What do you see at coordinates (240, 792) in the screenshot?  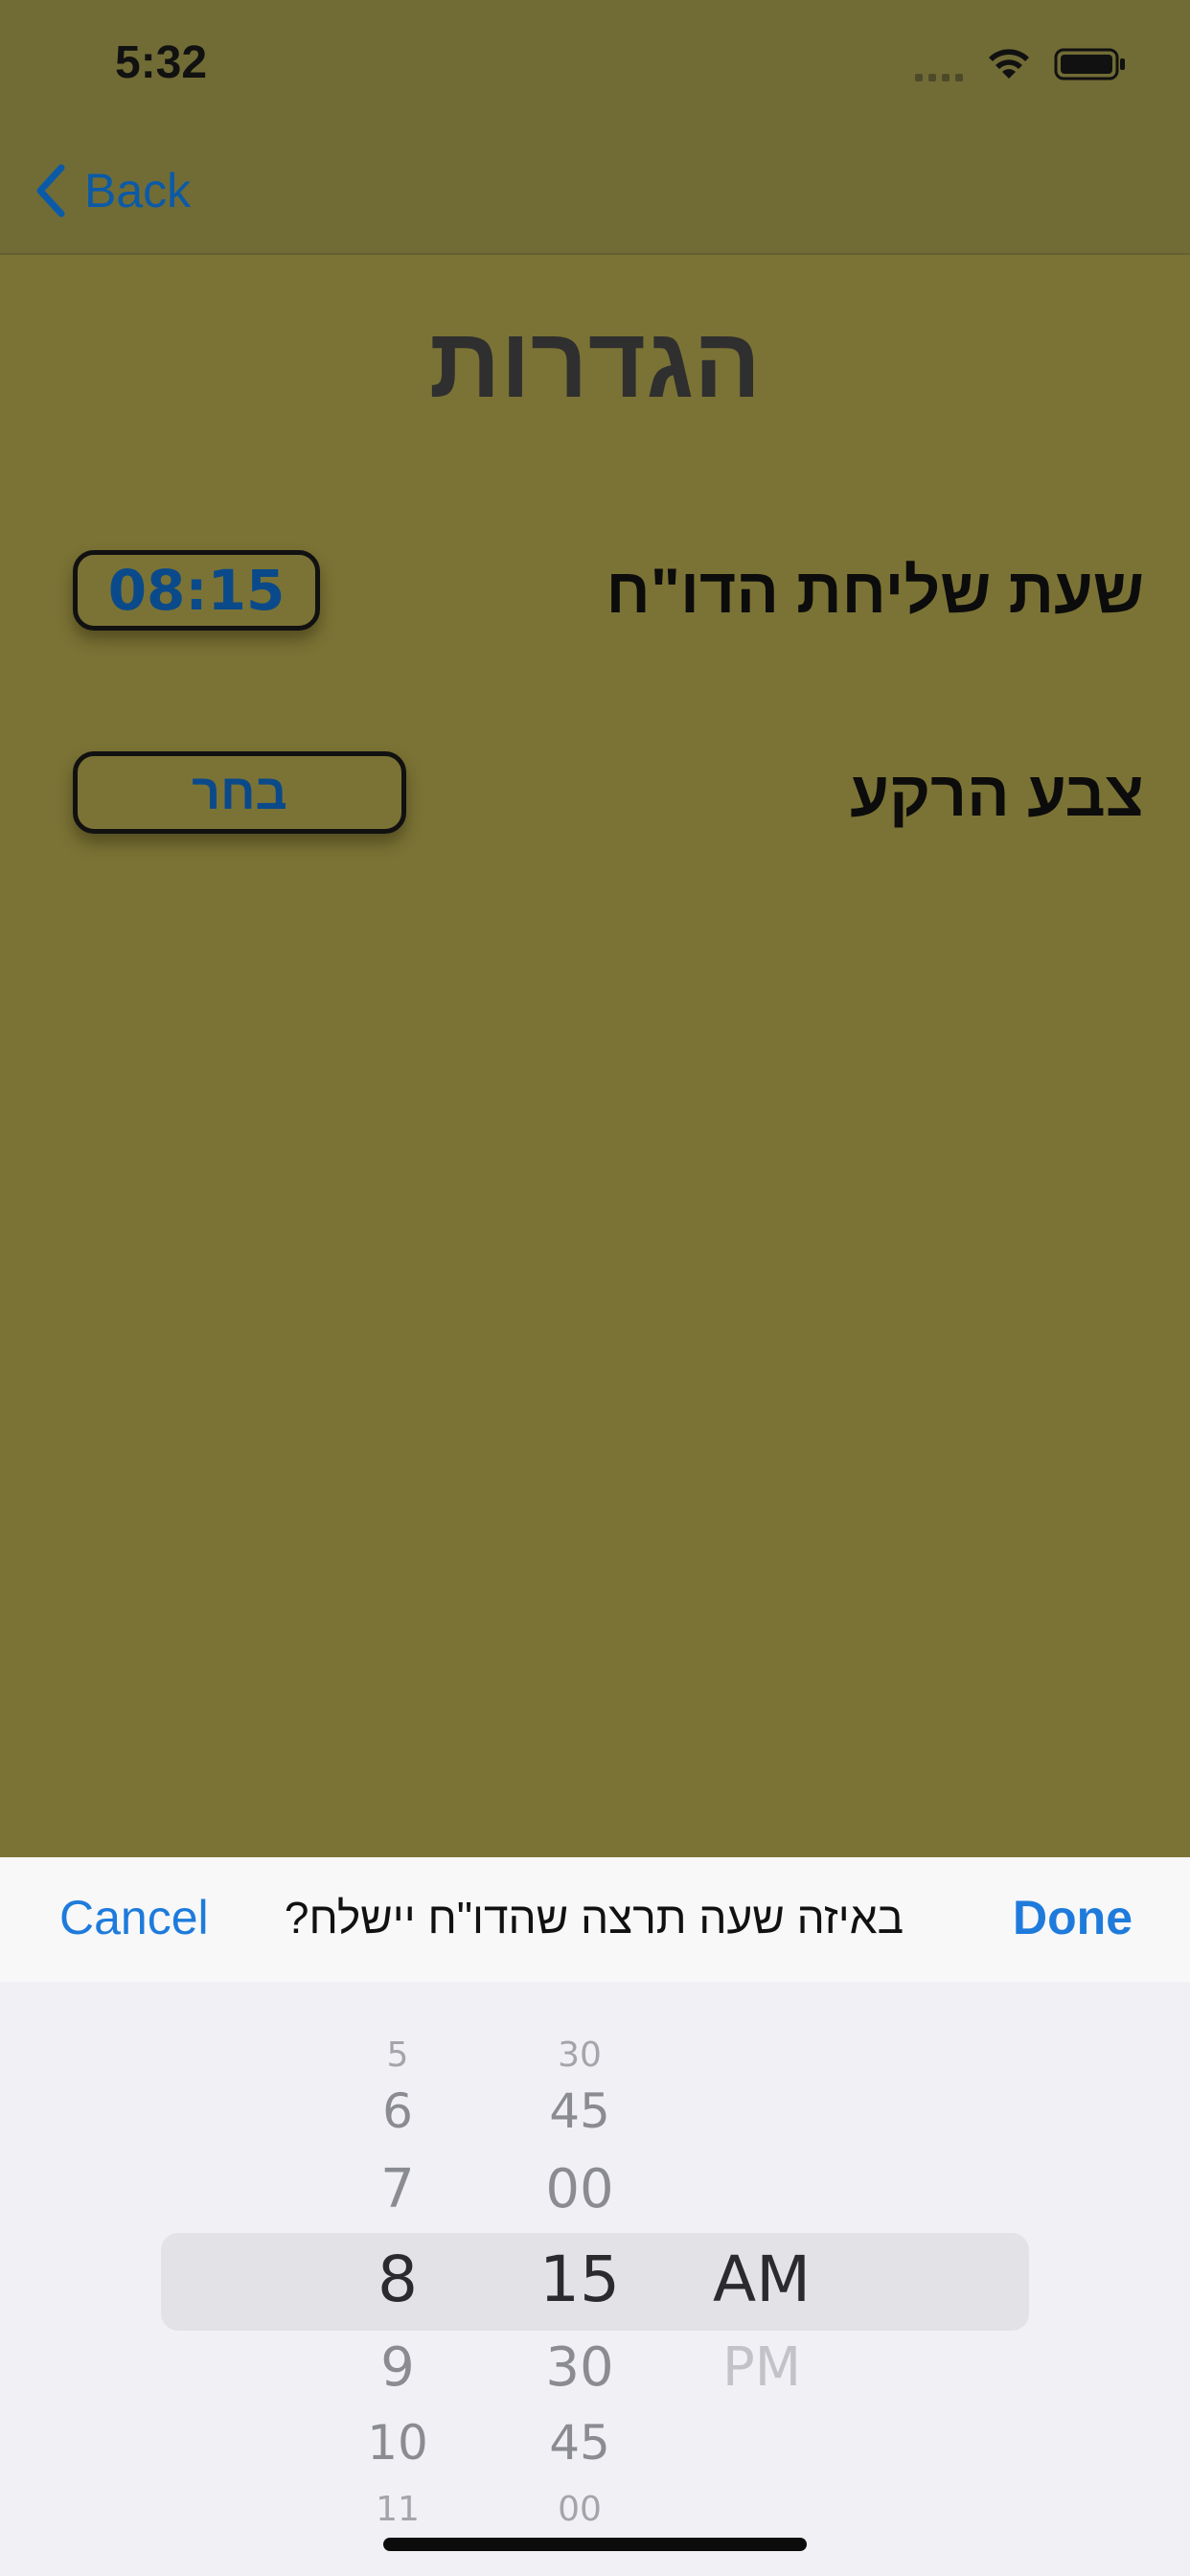 I see `choose-color-button: בחר` at bounding box center [240, 792].